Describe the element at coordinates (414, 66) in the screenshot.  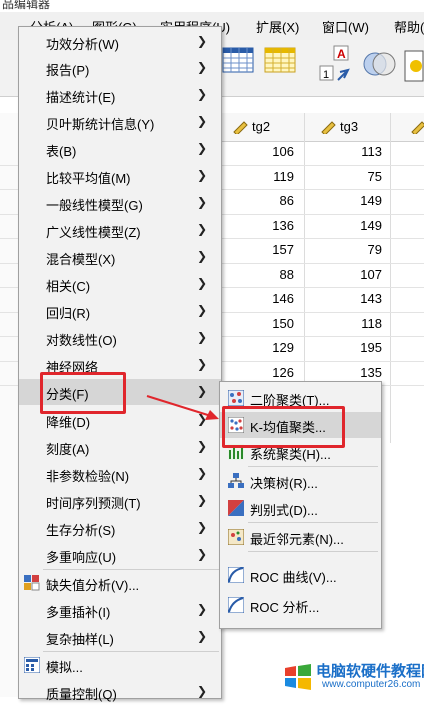
I see `toolbar-partial-icon` at that location.